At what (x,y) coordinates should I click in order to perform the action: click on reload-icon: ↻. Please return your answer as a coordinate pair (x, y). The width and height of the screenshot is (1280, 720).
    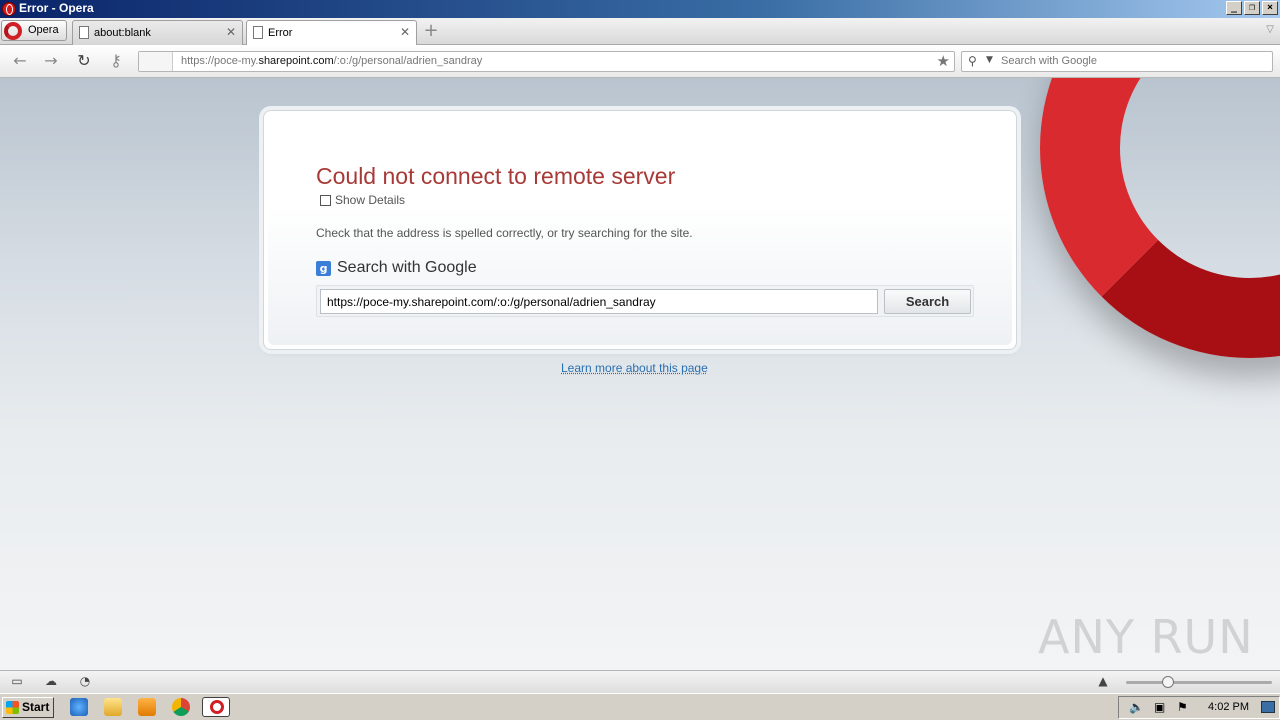
    Looking at the image, I should click on (84, 61).